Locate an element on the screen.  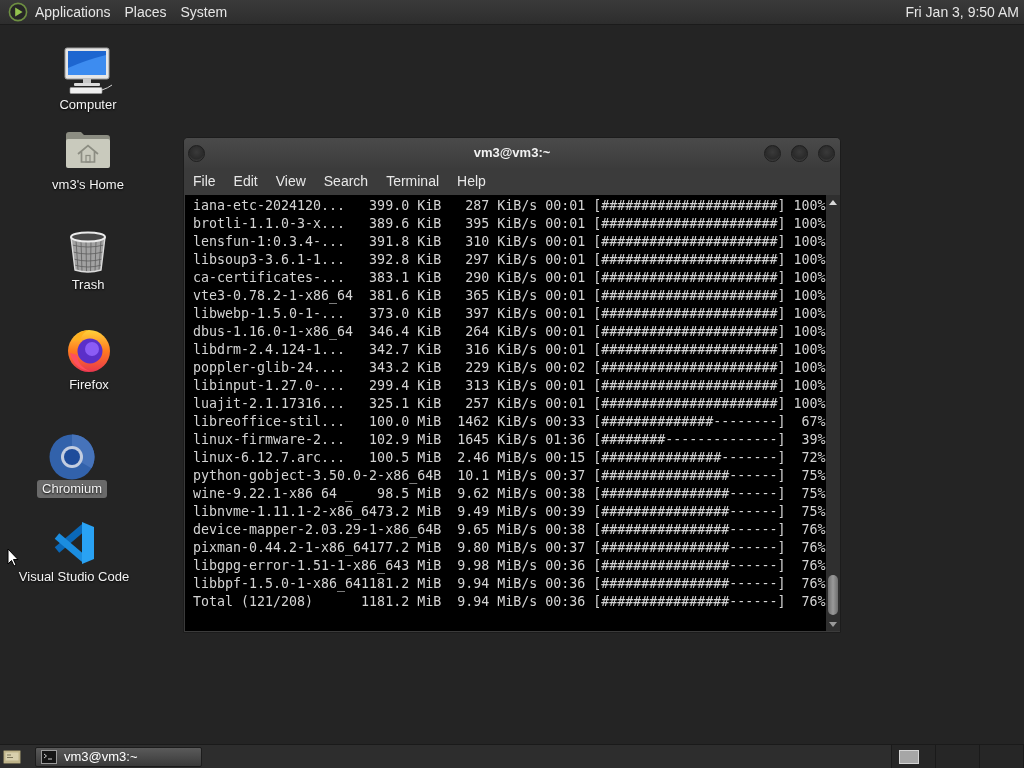
terminal-line: ca-certificates-... 383.1 KiB 290 KiB/s 00:01 [######################] 100% is located at coordinates (509, 278).